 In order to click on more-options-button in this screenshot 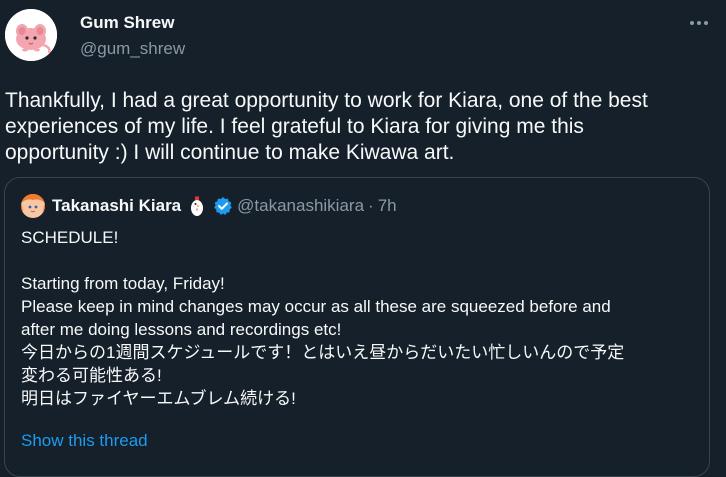, I will do `click(699, 23)`.